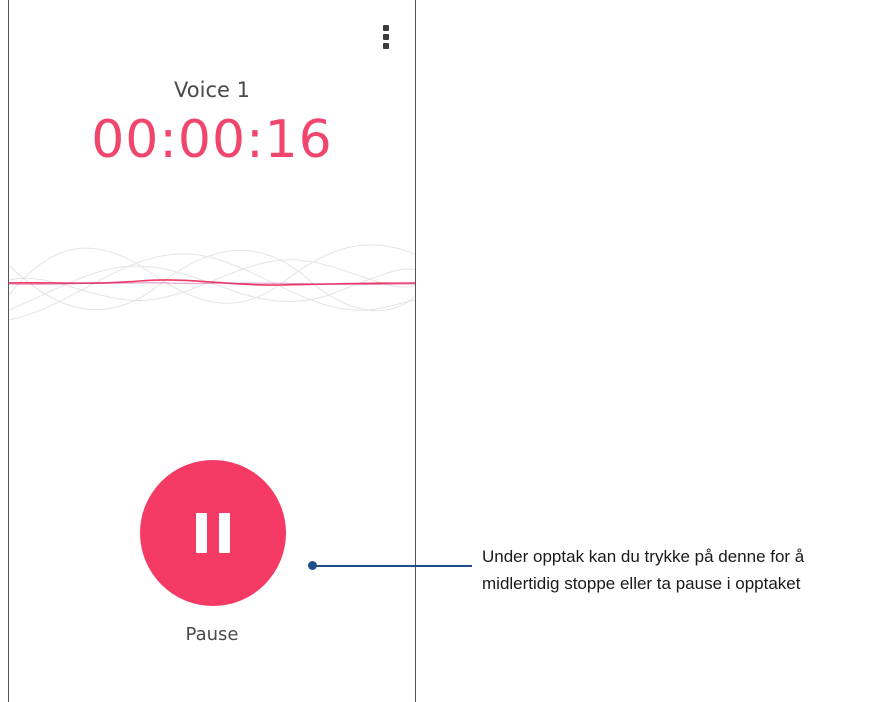 The height and width of the screenshot is (702, 877). Describe the element at coordinates (213, 533) in the screenshot. I see `pause-button` at that location.